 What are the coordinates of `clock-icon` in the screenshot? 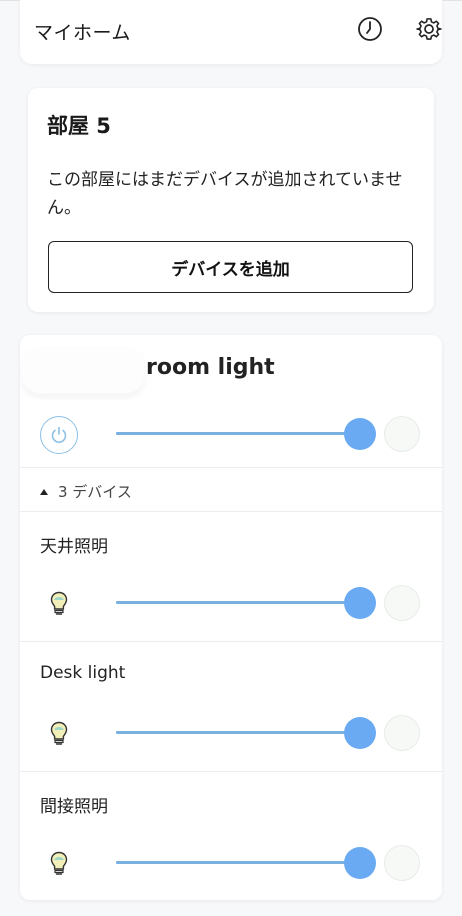 It's located at (370, 29).